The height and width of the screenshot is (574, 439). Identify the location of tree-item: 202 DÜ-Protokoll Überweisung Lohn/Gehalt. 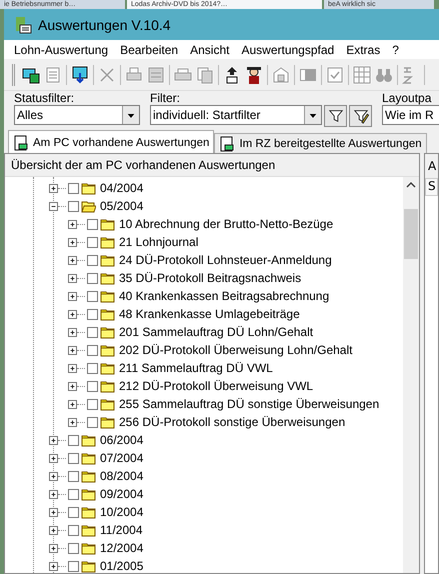
(235, 350).